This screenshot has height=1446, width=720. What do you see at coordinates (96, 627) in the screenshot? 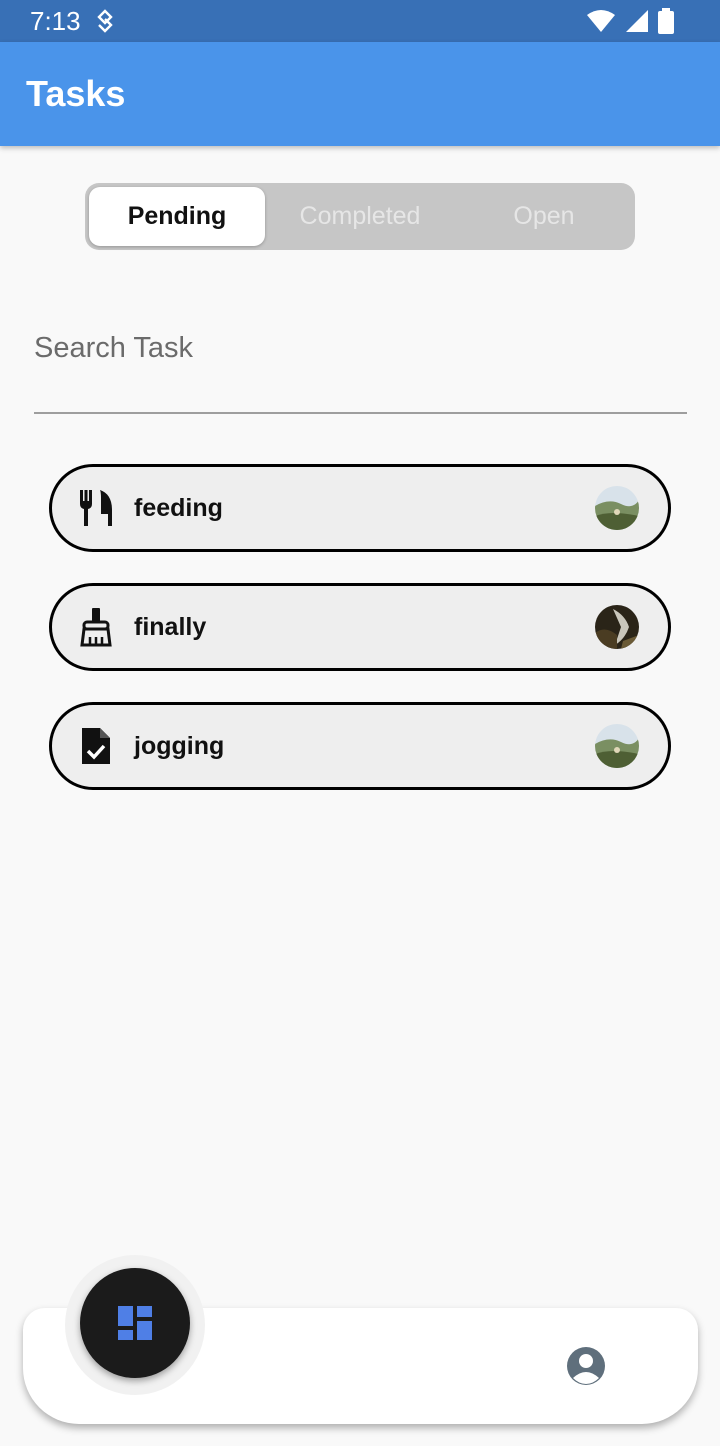
I see `broom-icon` at bounding box center [96, 627].